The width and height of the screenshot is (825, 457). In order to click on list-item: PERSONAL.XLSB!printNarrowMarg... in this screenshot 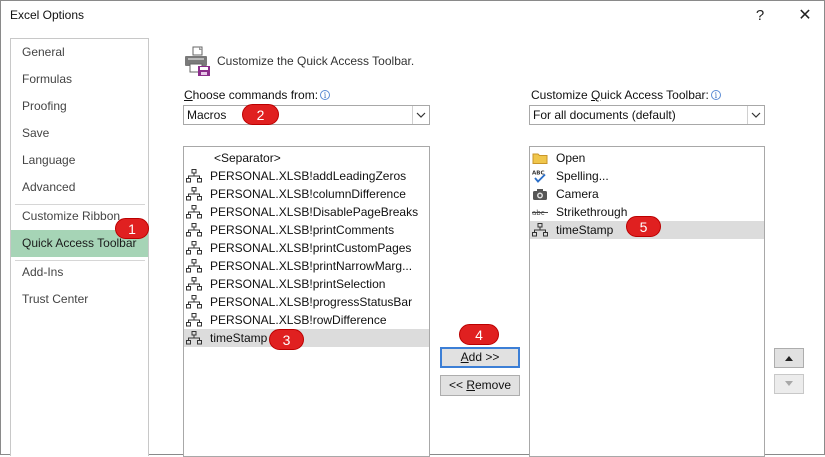, I will do `click(306, 266)`.